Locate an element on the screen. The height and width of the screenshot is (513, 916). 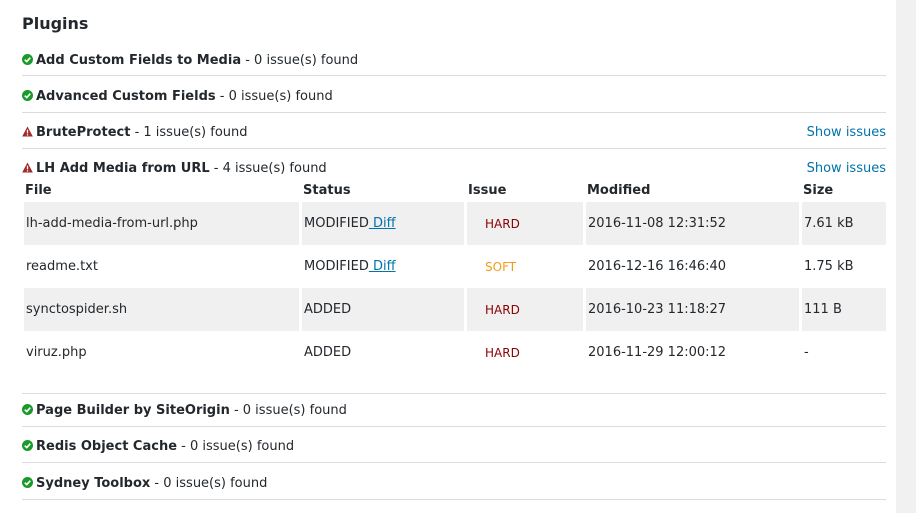
column-header-issue: Issue is located at coordinates (487, 190).